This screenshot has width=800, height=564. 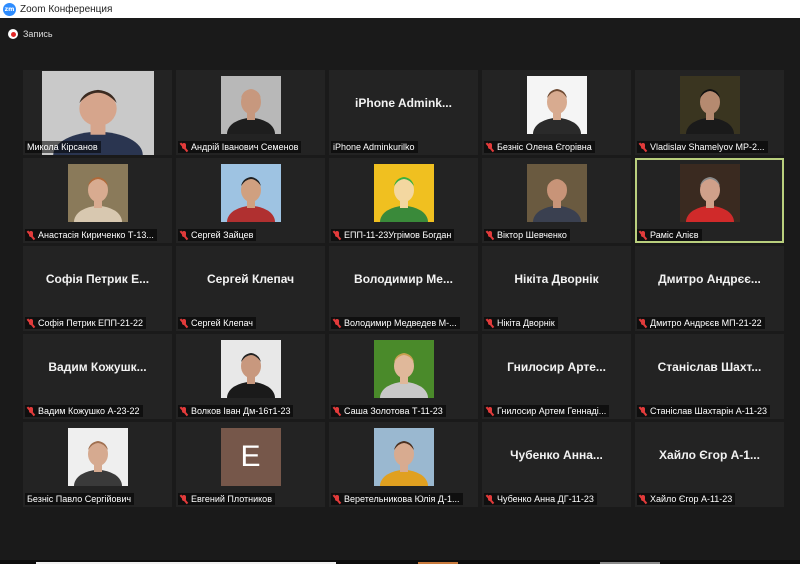 What do you see at coordinates (674, 235) in the screenshot?
I see `participant-name: Раміс Алієв` at bounding box center [674, 235].